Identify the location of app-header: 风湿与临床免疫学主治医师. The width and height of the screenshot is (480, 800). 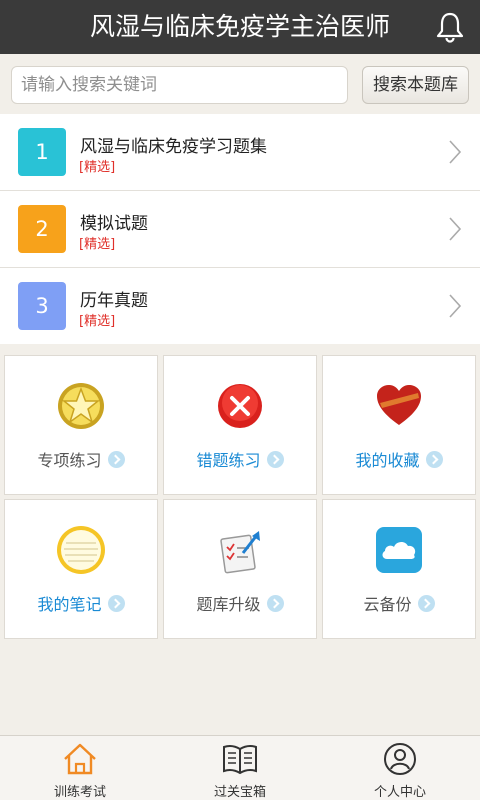
(240, 27).